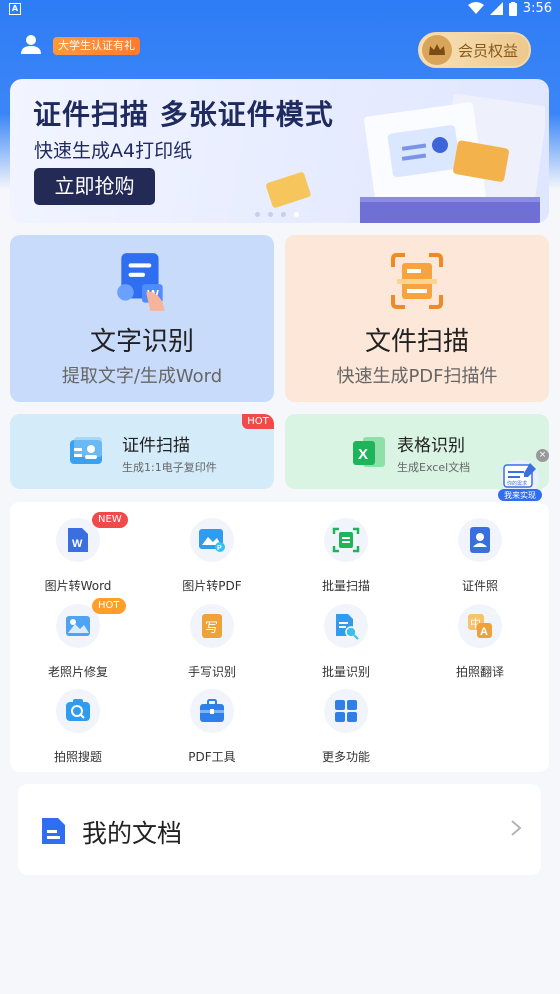 This screenshot has width=560, height=994. Describe the element at coordinates (346, 540) in the screenshot. I see `batch-scan-icon` at that location.